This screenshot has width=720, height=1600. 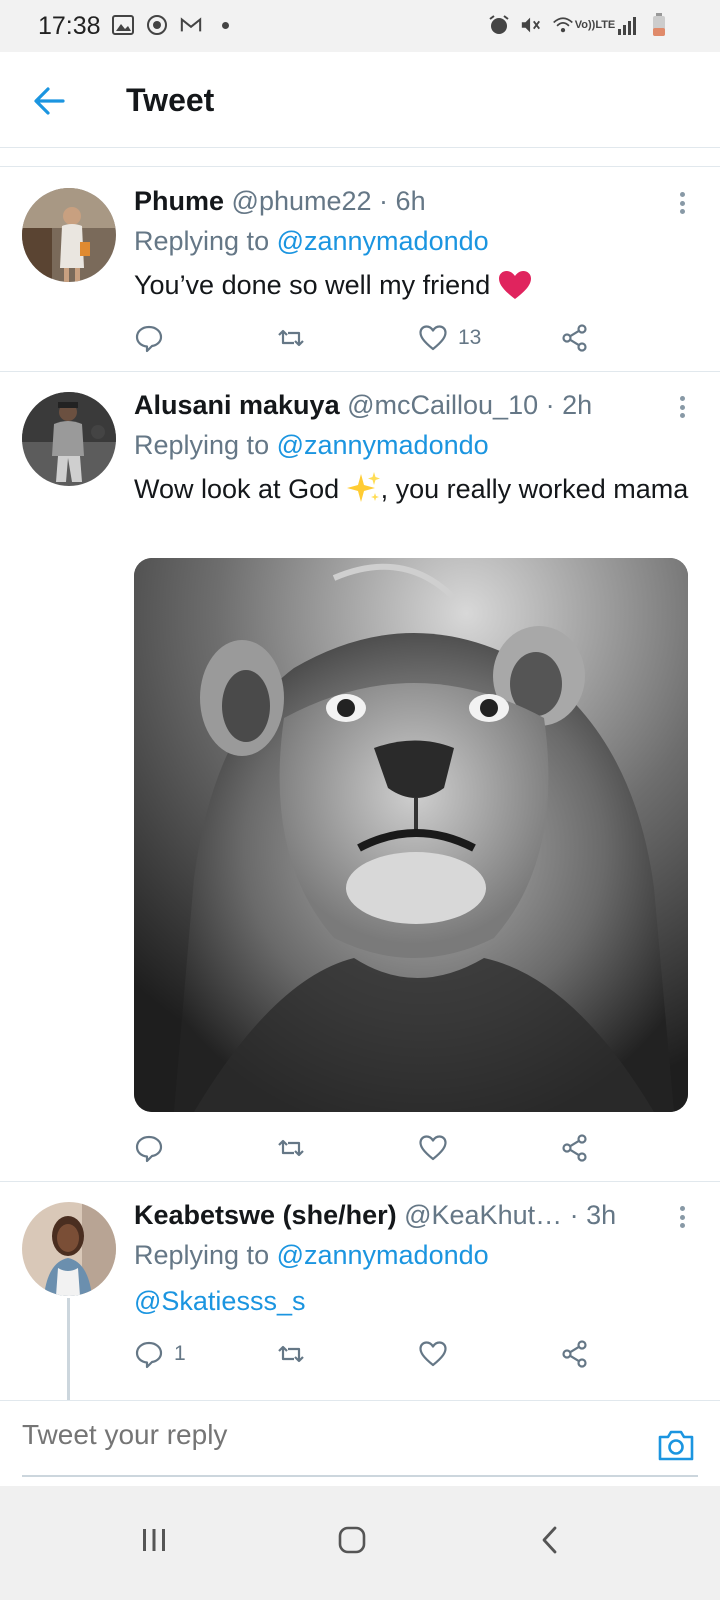 What do you see at coordinates (414, 1301) in the screenshot?
I see `tweet-text: @Skatiesss_s` at bounding box center [414, 1301].